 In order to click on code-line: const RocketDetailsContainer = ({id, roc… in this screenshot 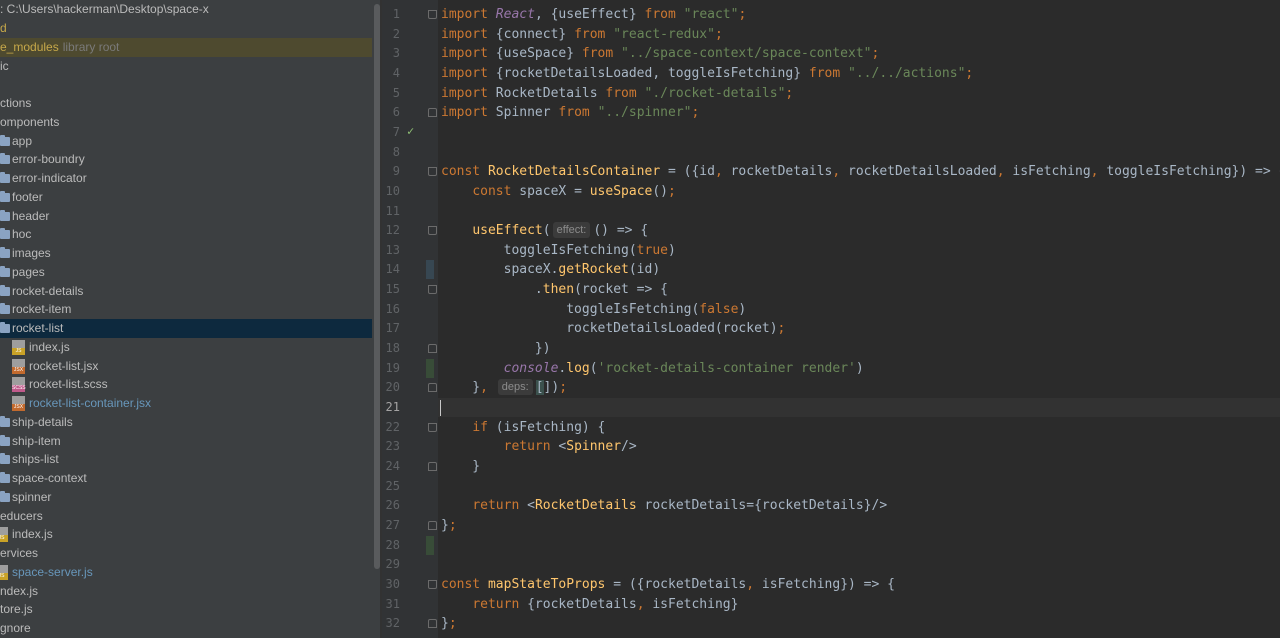, I will do `click(860, 171)`.